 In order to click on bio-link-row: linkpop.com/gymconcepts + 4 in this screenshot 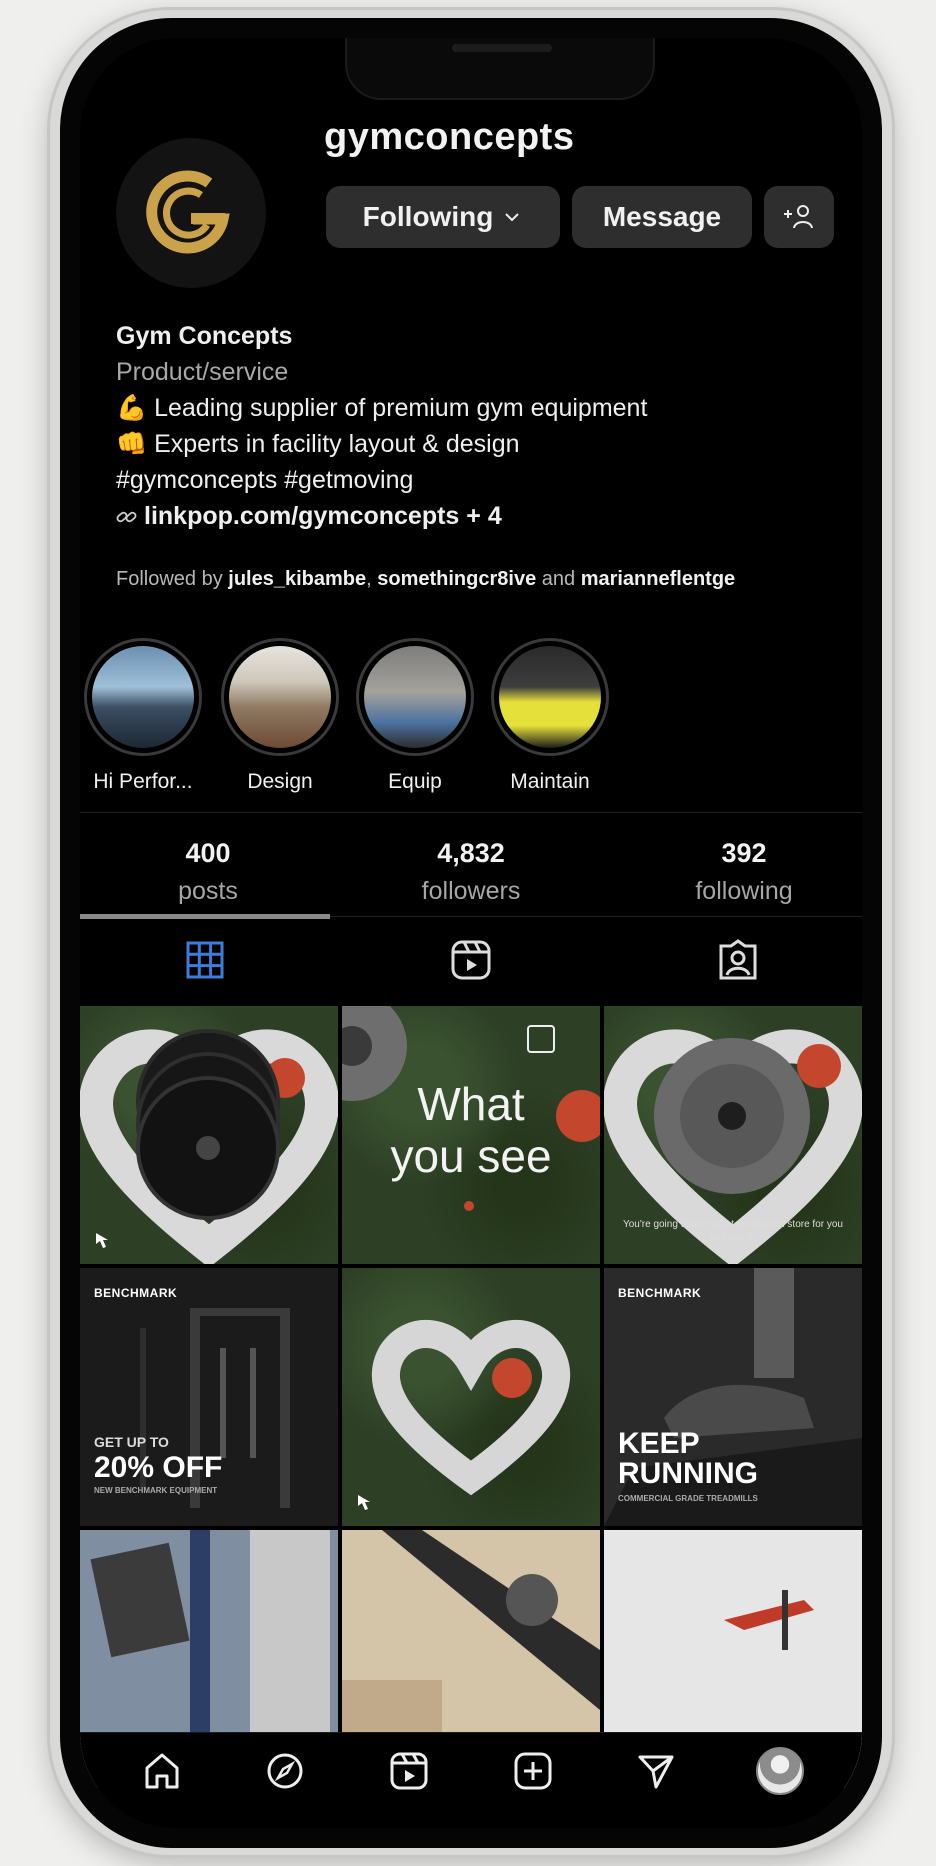, I will do `click(476, 516)`.